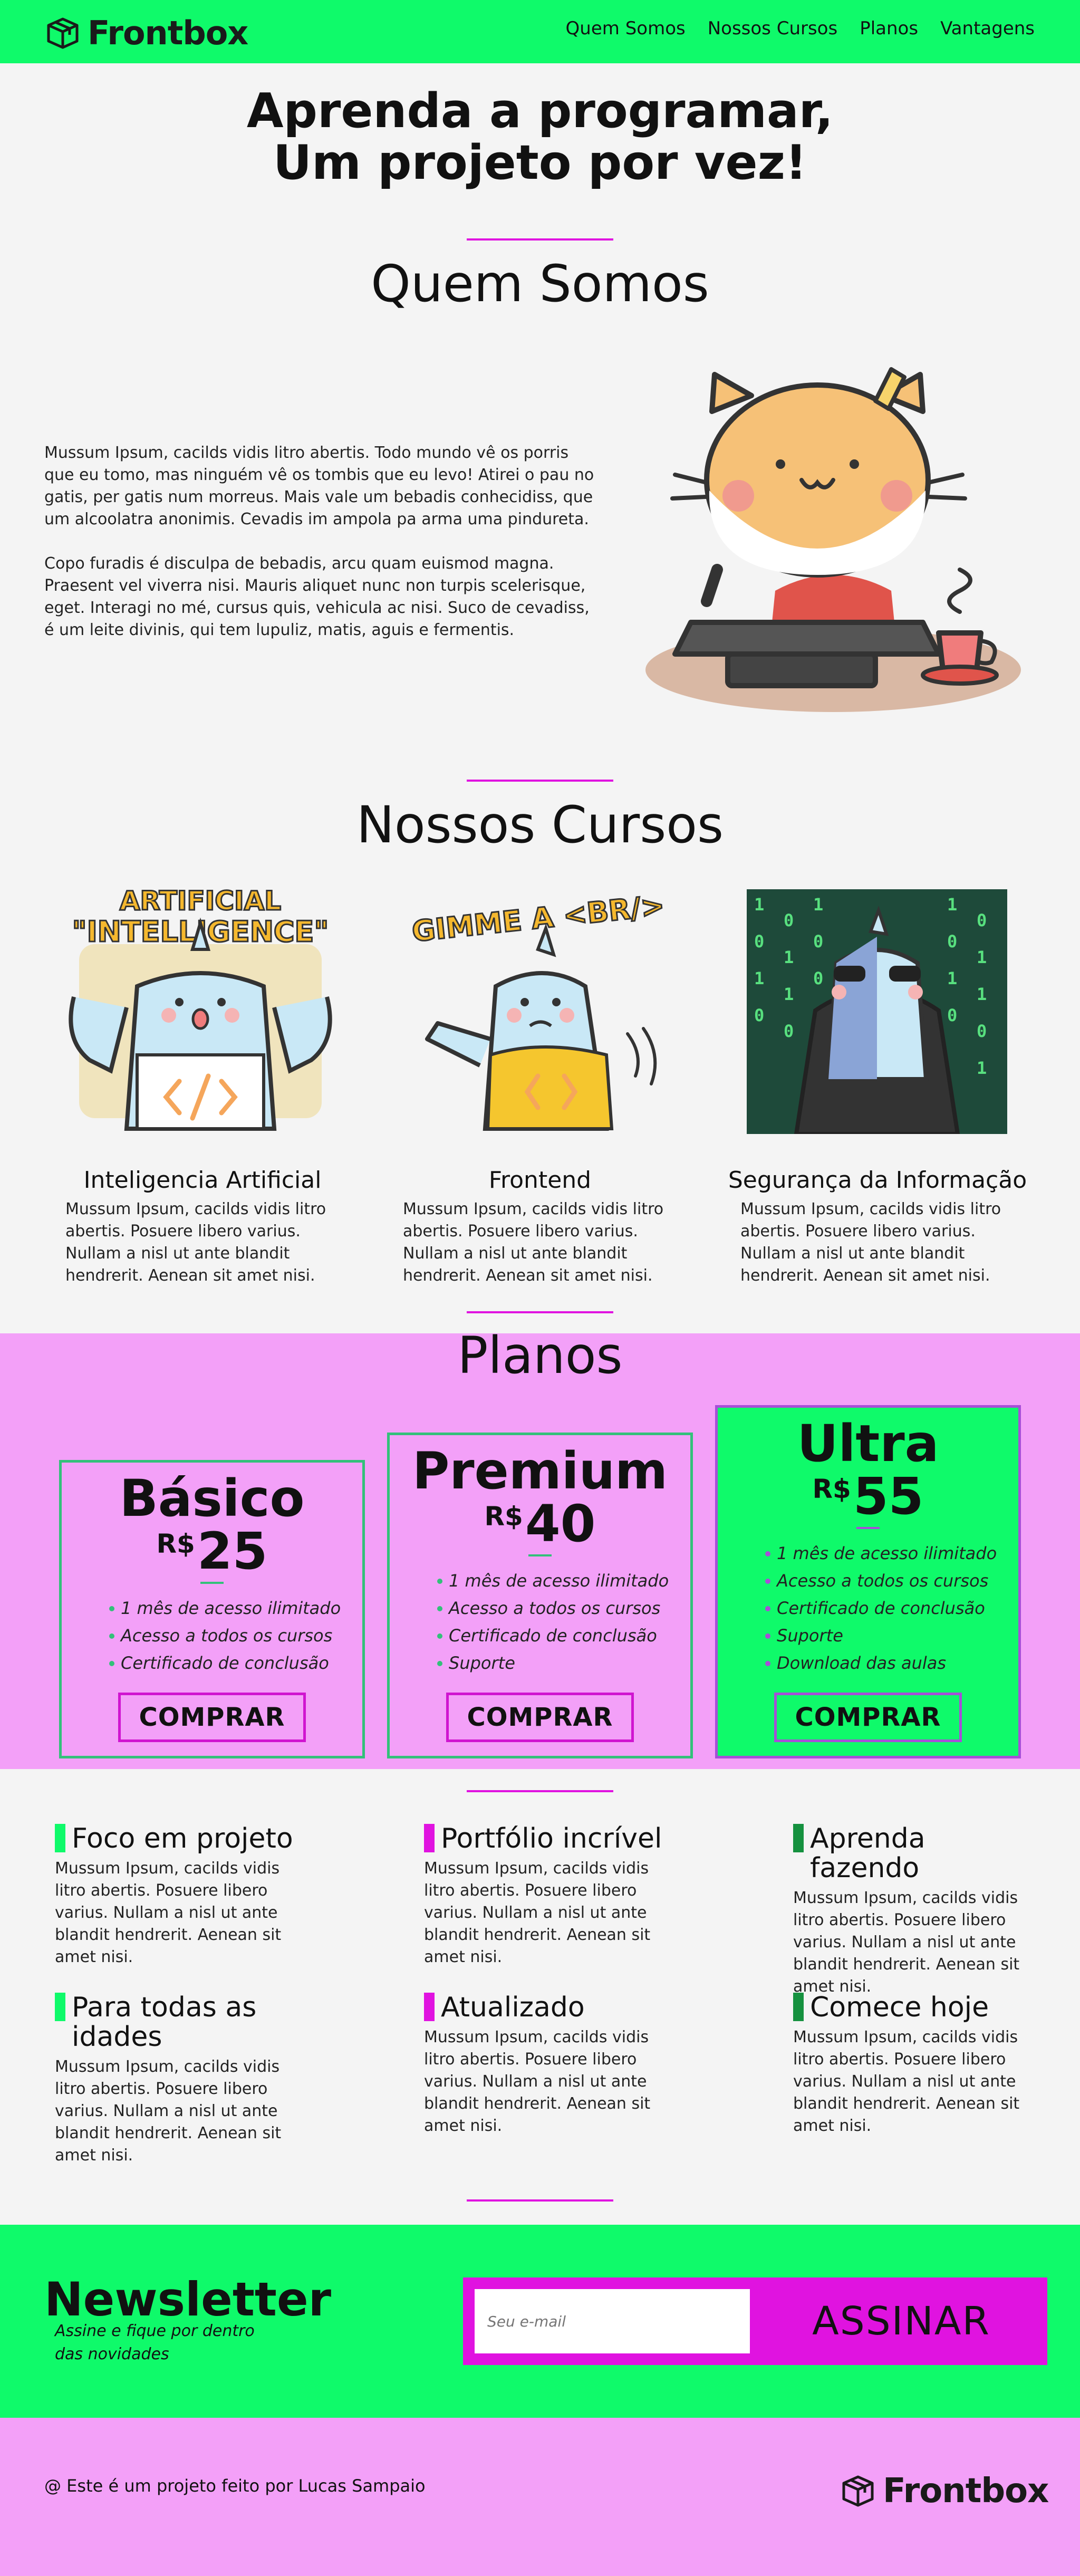 This screenshot has width=1080, height=2576. Describe the element at coordinates (540, 1356) in the screenshot. I see `plans-title: Planos` at that location.